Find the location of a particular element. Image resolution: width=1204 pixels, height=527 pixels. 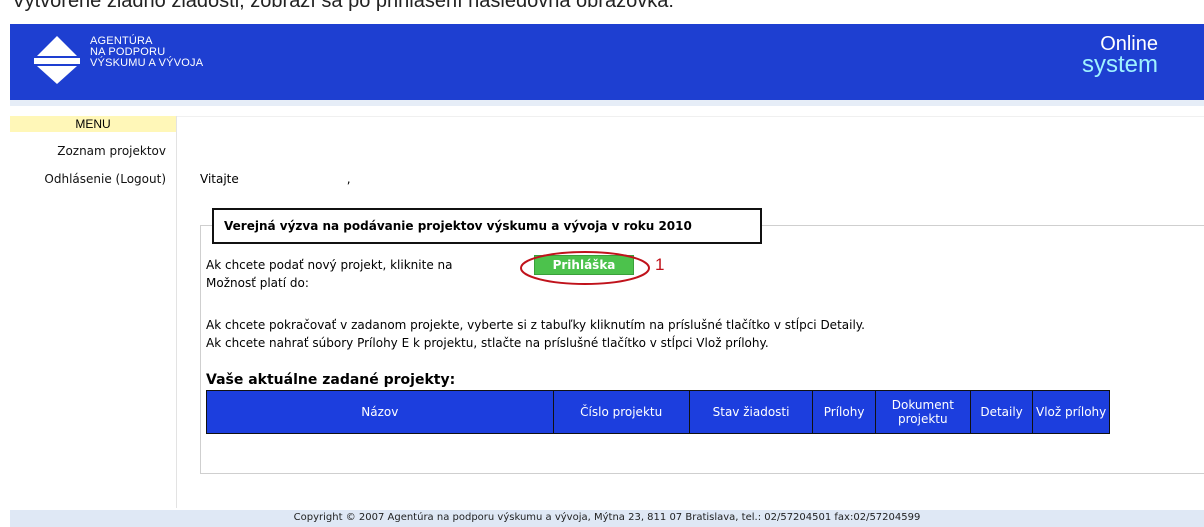

sidebar-divider is located at coordinates (176, 312).